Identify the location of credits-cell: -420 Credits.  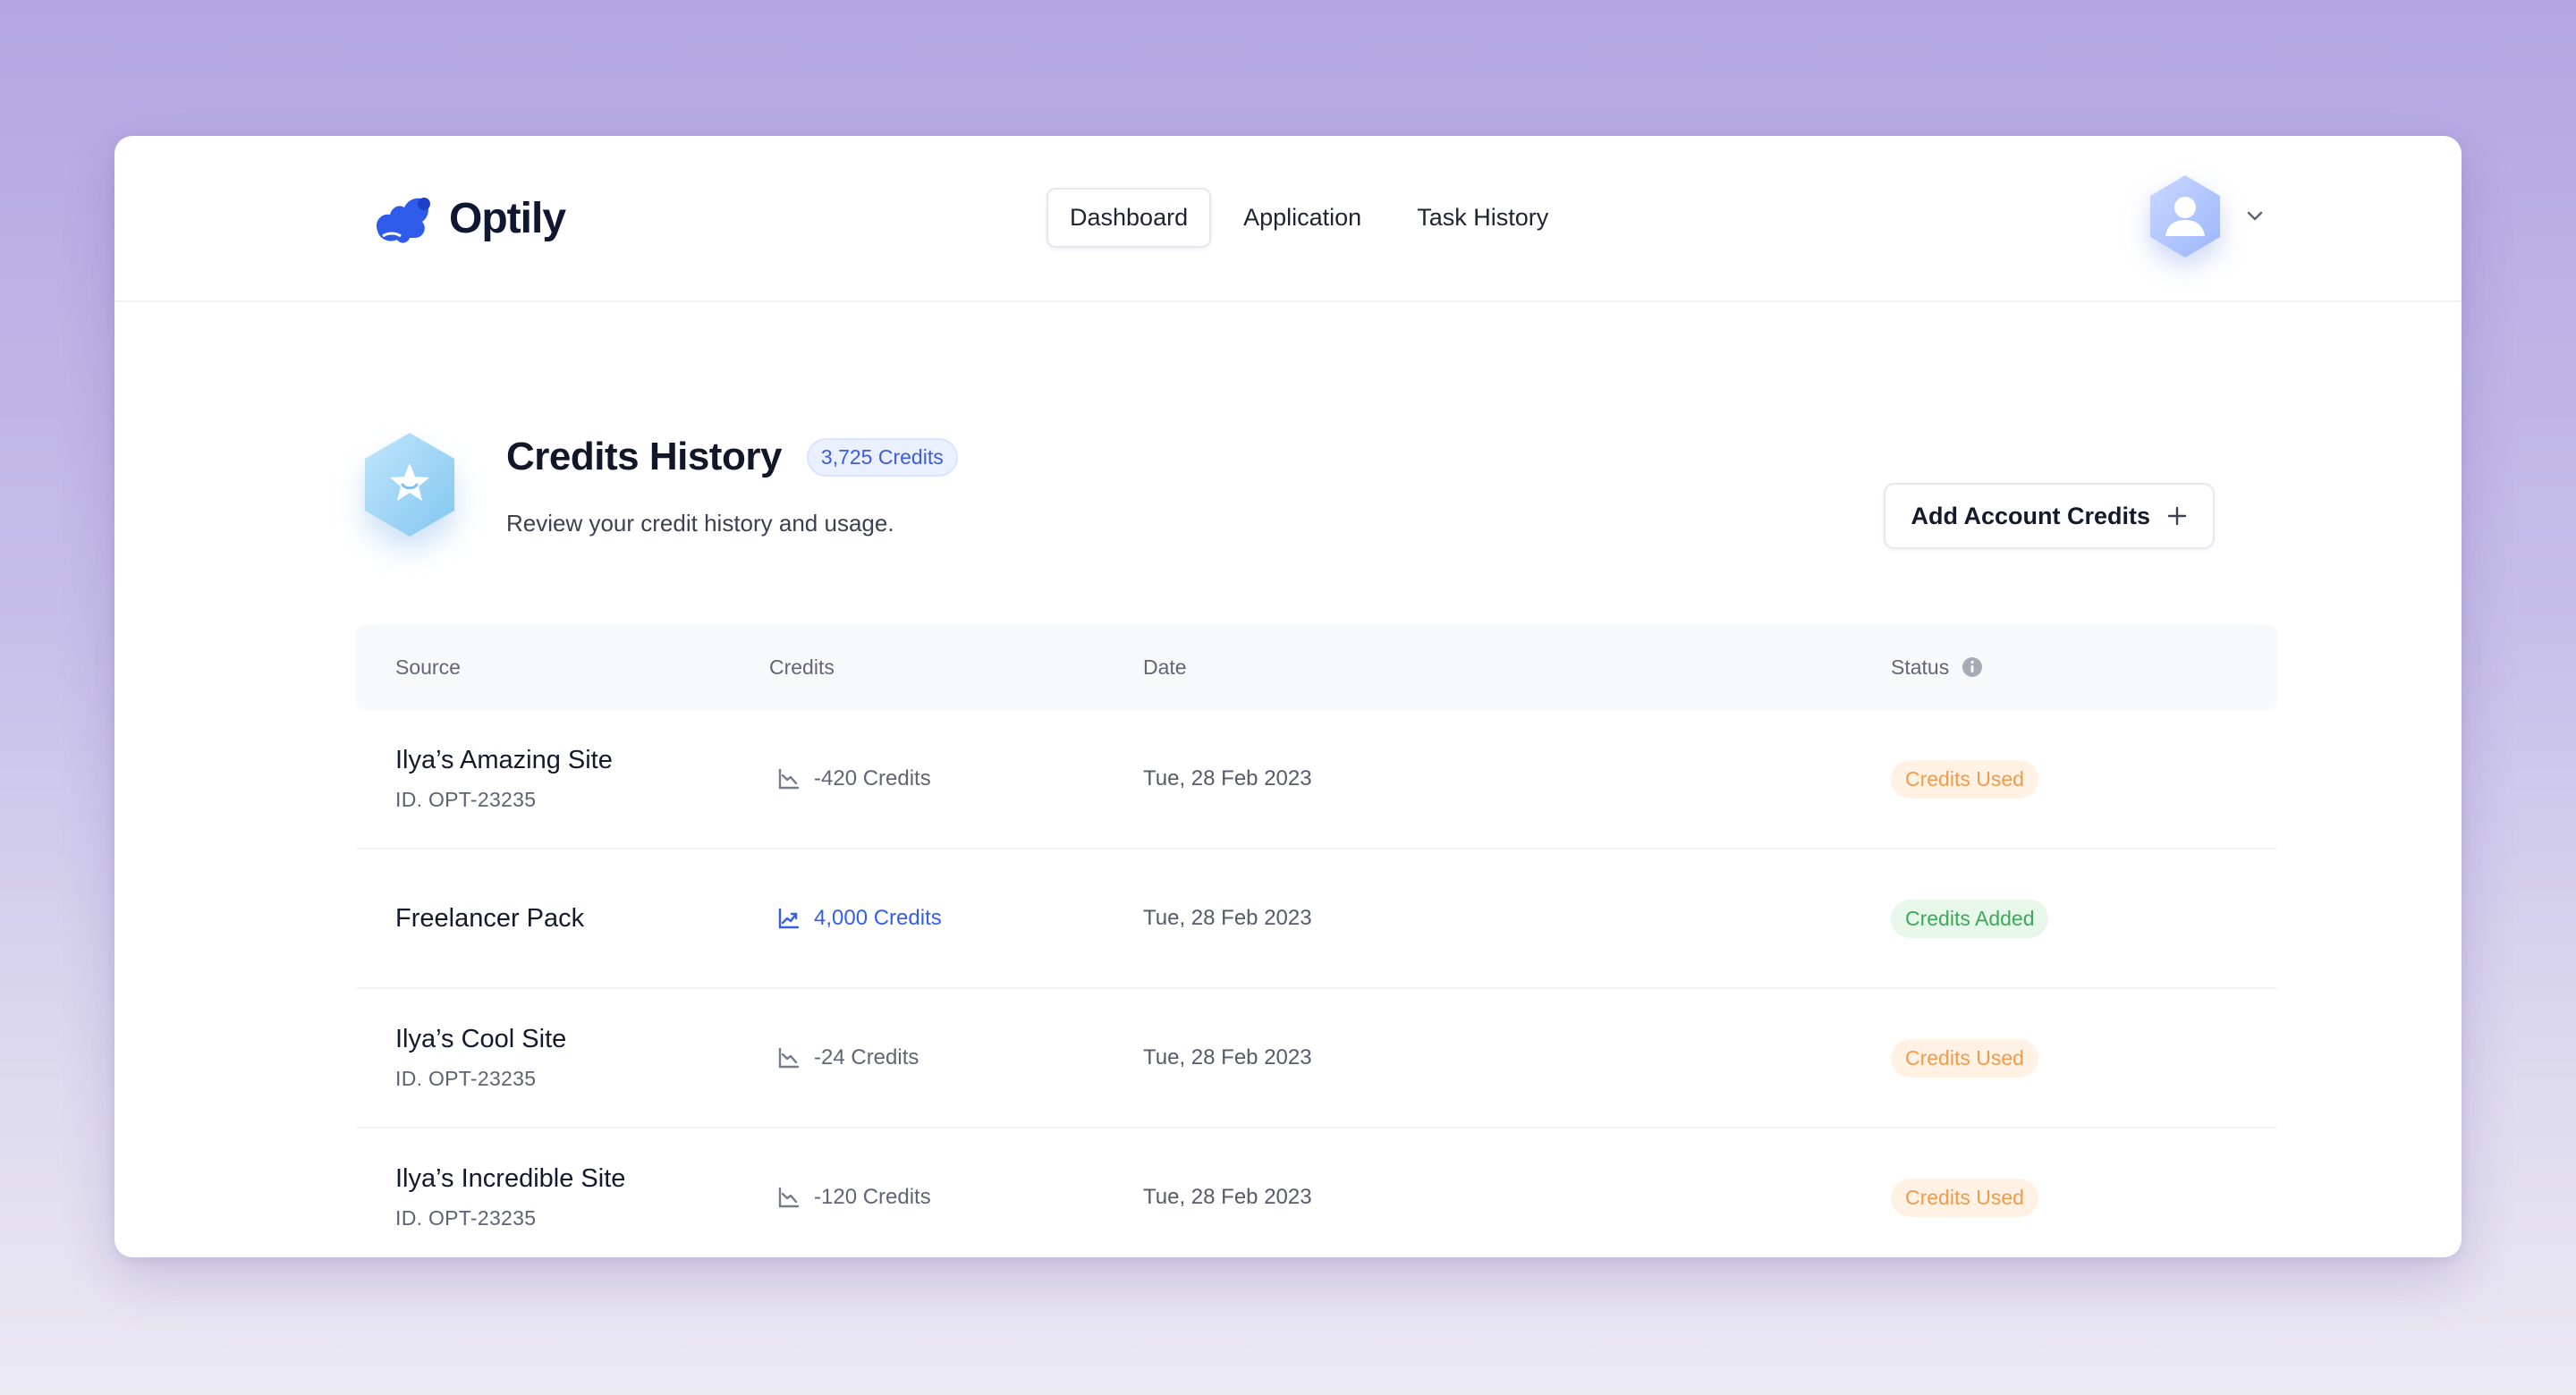
(917, 778).